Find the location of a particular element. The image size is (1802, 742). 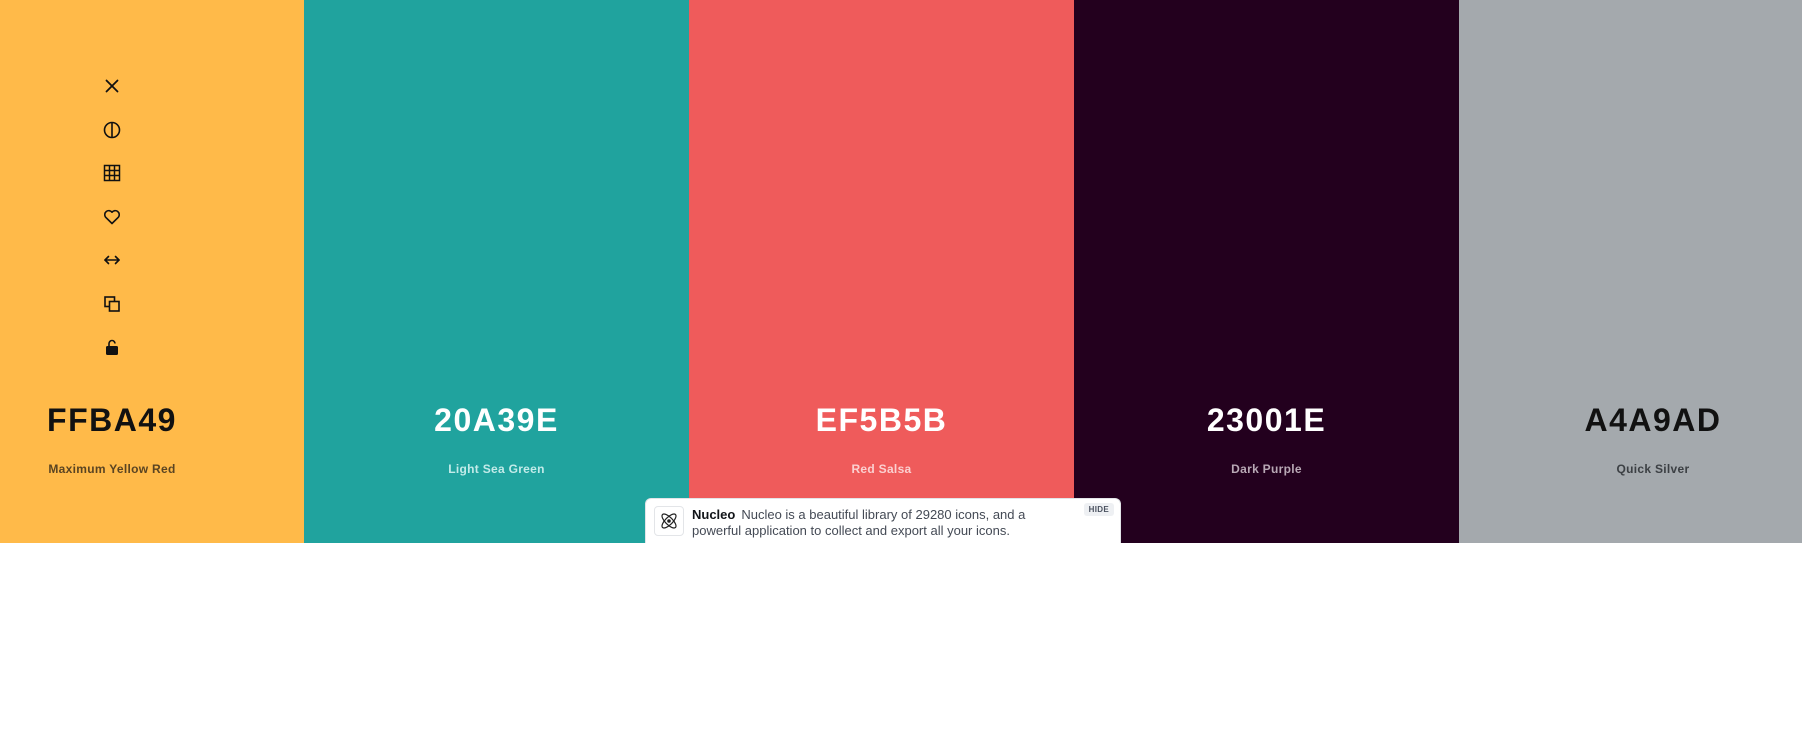

contrast-icon is located at coordinates (112, 130).